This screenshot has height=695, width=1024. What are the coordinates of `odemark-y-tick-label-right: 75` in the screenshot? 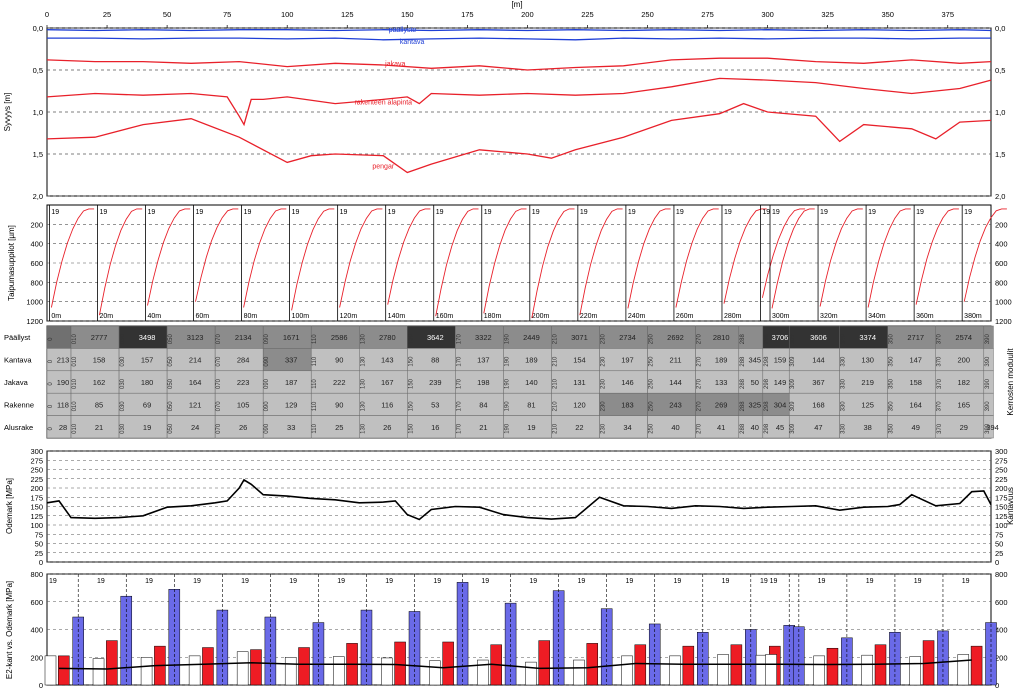 It's located at (999, 534).